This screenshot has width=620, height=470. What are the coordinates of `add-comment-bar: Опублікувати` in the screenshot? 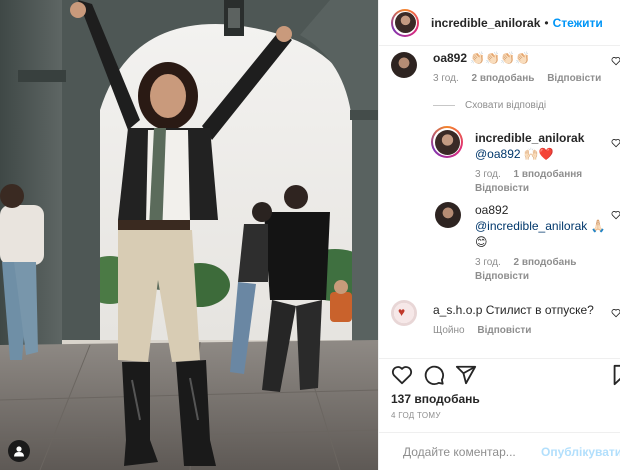 It's located at (499, 451).